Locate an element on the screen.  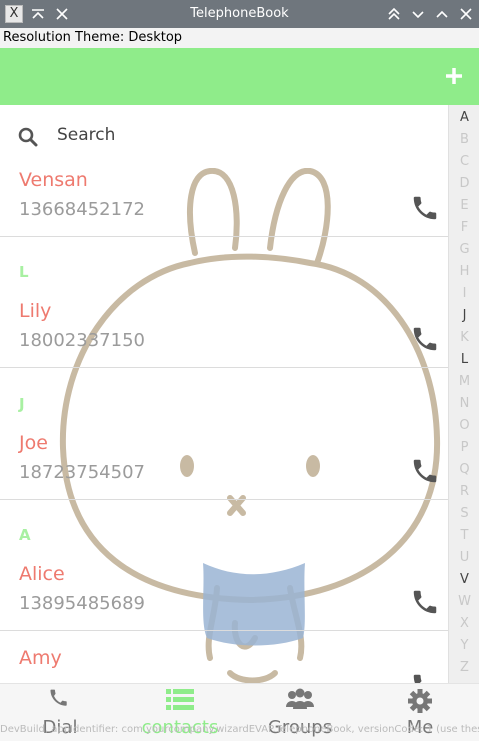
group-icon is located at coordinates (300, 698).